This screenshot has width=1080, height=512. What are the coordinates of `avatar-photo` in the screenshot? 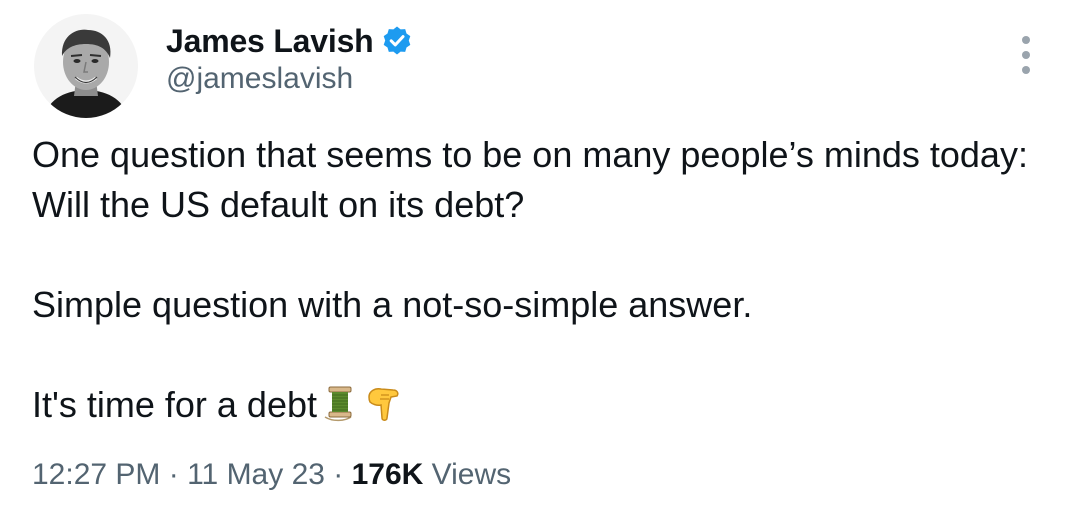 It's located at (86, 66).